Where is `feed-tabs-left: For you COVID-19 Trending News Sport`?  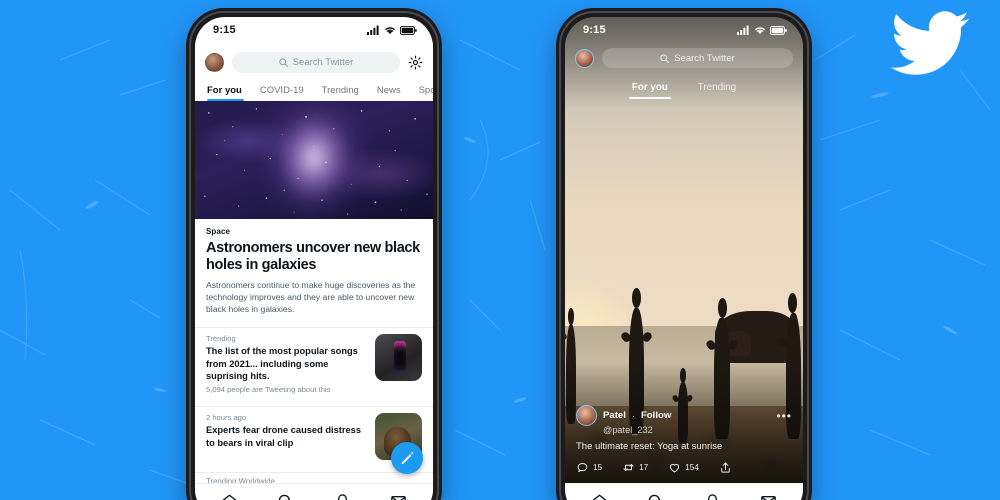
feed-tabs-left: For you COVID-19 Trending News Sport is located at coordinates (319, 89).